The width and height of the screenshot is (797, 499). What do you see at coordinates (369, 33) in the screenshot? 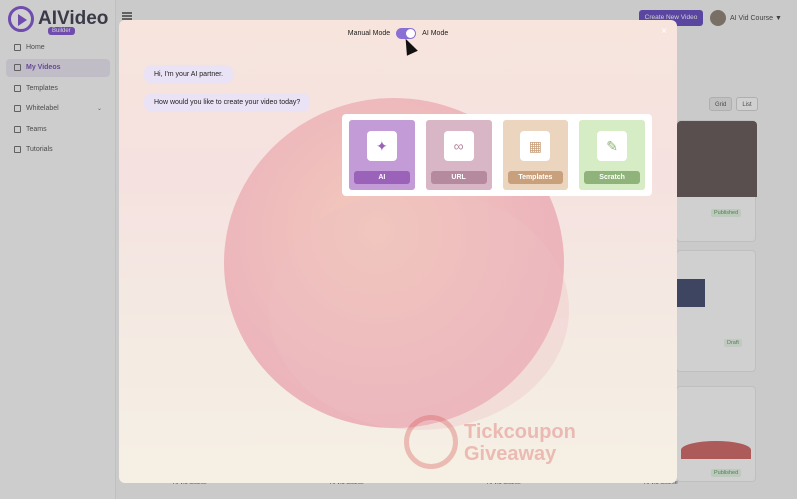
I see `manual-mode-label: Manual Mode` at bounding box center [369, 33].